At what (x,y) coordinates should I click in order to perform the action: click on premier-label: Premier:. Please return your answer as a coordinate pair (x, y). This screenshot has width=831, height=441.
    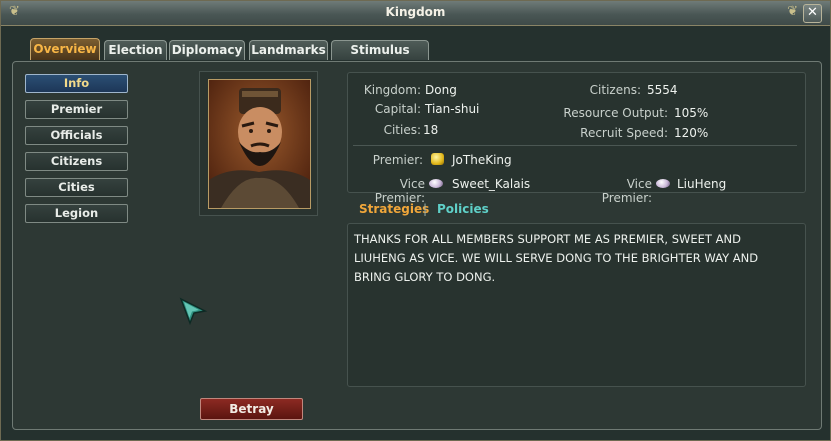
    Looking at the image, I should click on (397, 160).